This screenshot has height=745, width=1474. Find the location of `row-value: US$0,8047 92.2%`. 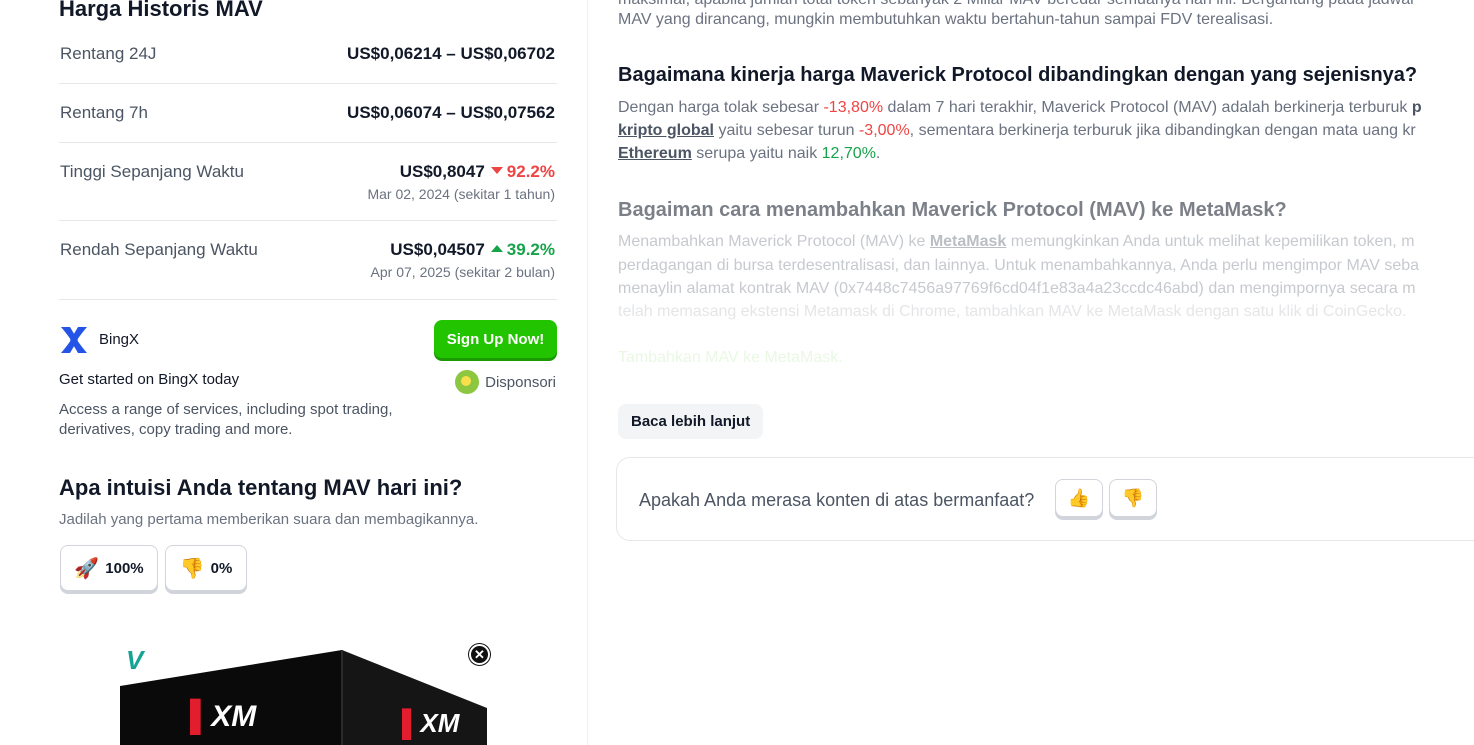

row-value: US$0,8047 92.2% is located at coordinates (477, 172).